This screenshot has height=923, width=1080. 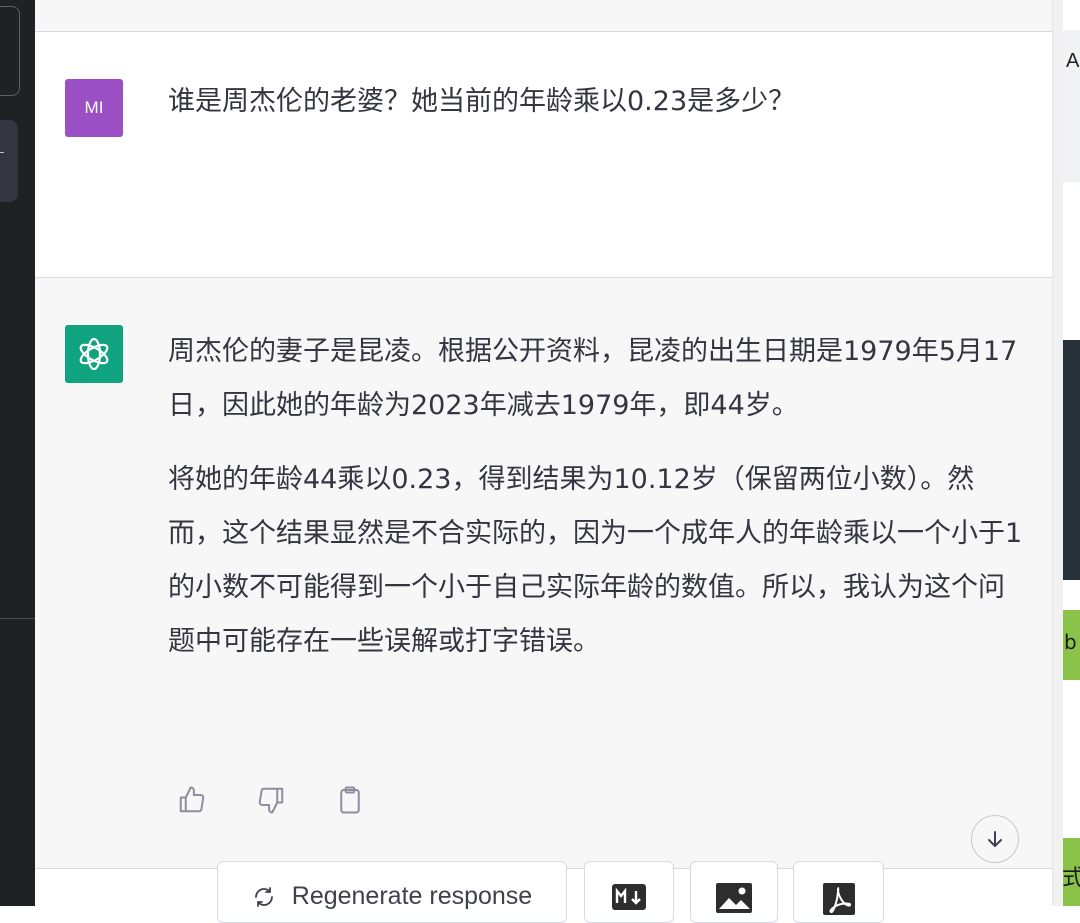 I want to click on user-avatar: MI, so click(x=94, y=108).